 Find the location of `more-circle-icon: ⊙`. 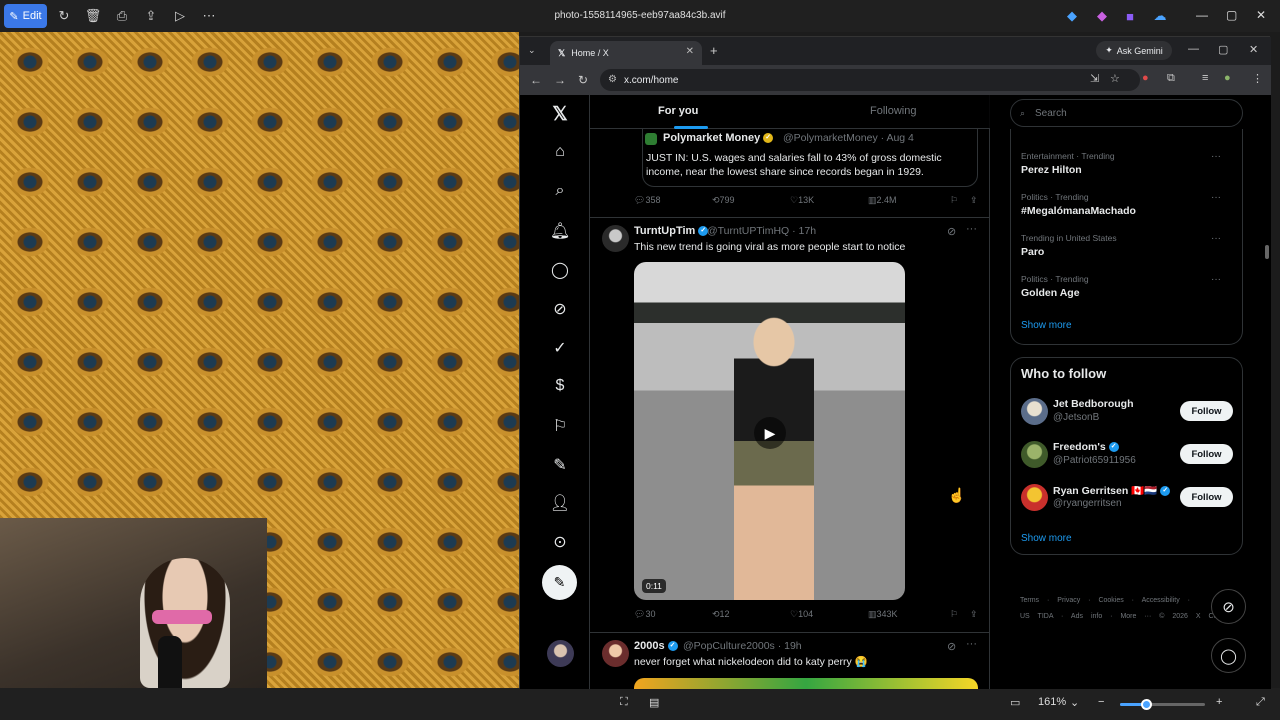

more-circle-icon: ⊙ is located at coordinates (560, 542).